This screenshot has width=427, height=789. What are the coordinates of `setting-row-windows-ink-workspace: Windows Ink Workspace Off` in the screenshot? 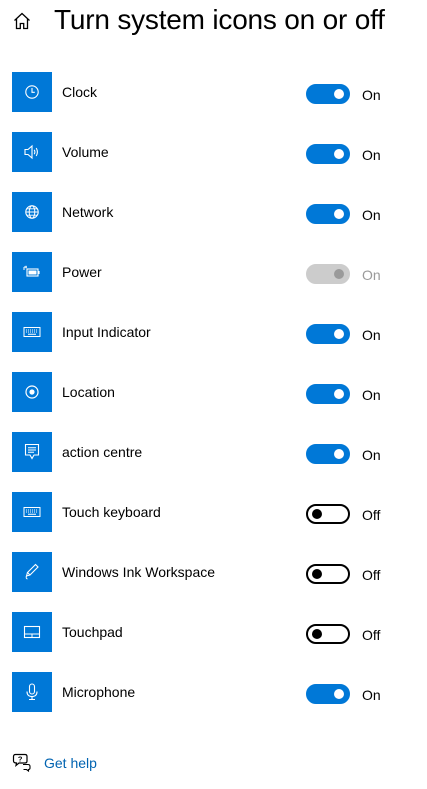 It's located at (213, 582).